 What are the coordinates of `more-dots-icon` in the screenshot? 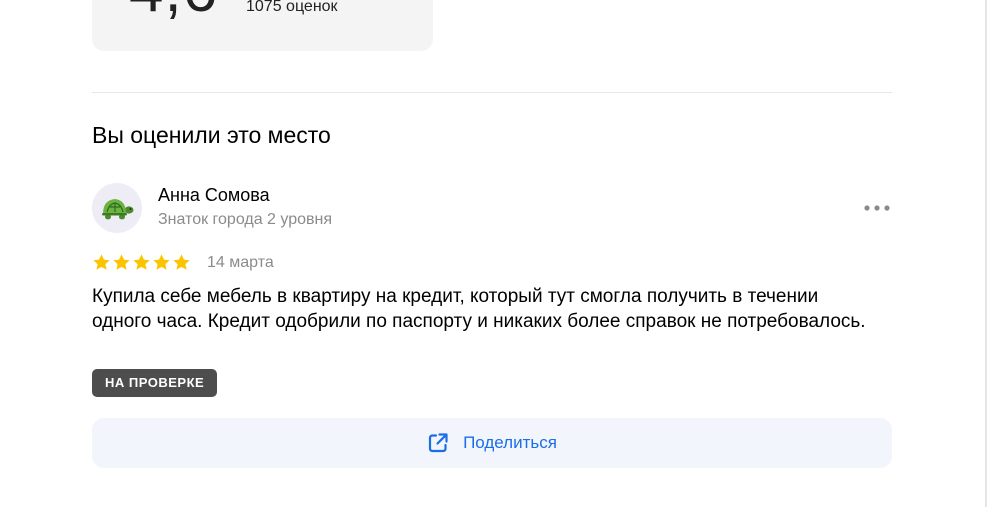 It's located at (877, 208).